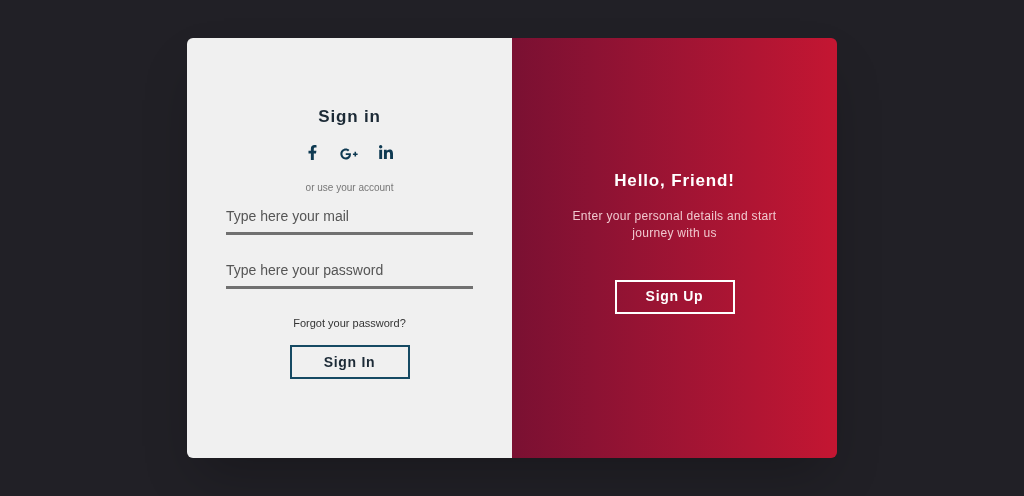 The width and height of the screenshot is (1024, 496). Describe the element at coordinates (349, 322) in the screenshot. I see `forgot-password-link: Forgot your password?` at that location.